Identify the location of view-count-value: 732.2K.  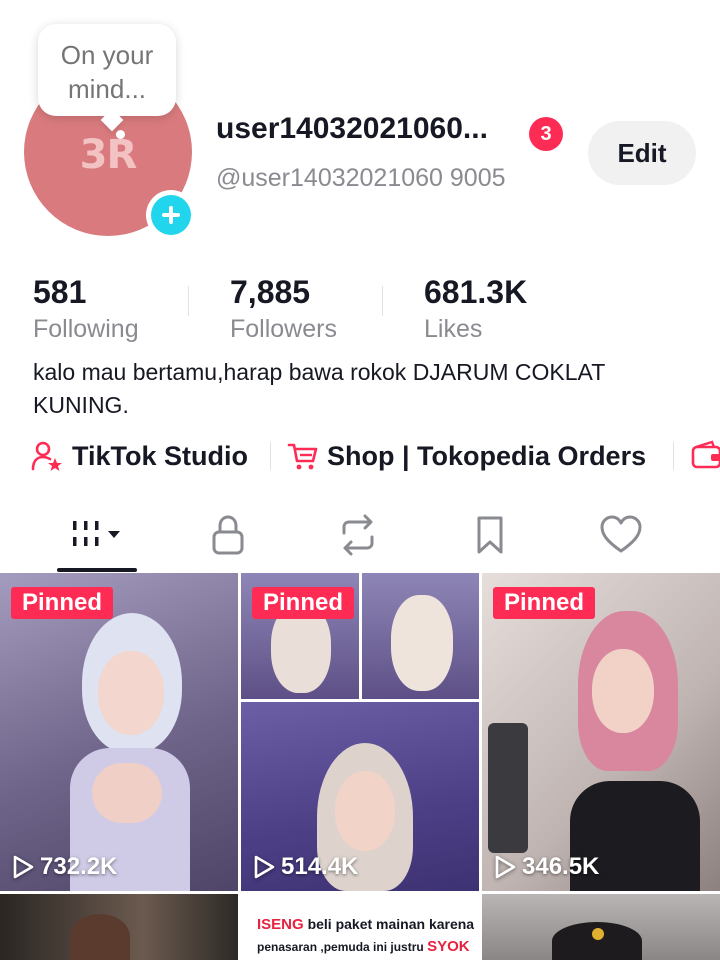
(79, 866).